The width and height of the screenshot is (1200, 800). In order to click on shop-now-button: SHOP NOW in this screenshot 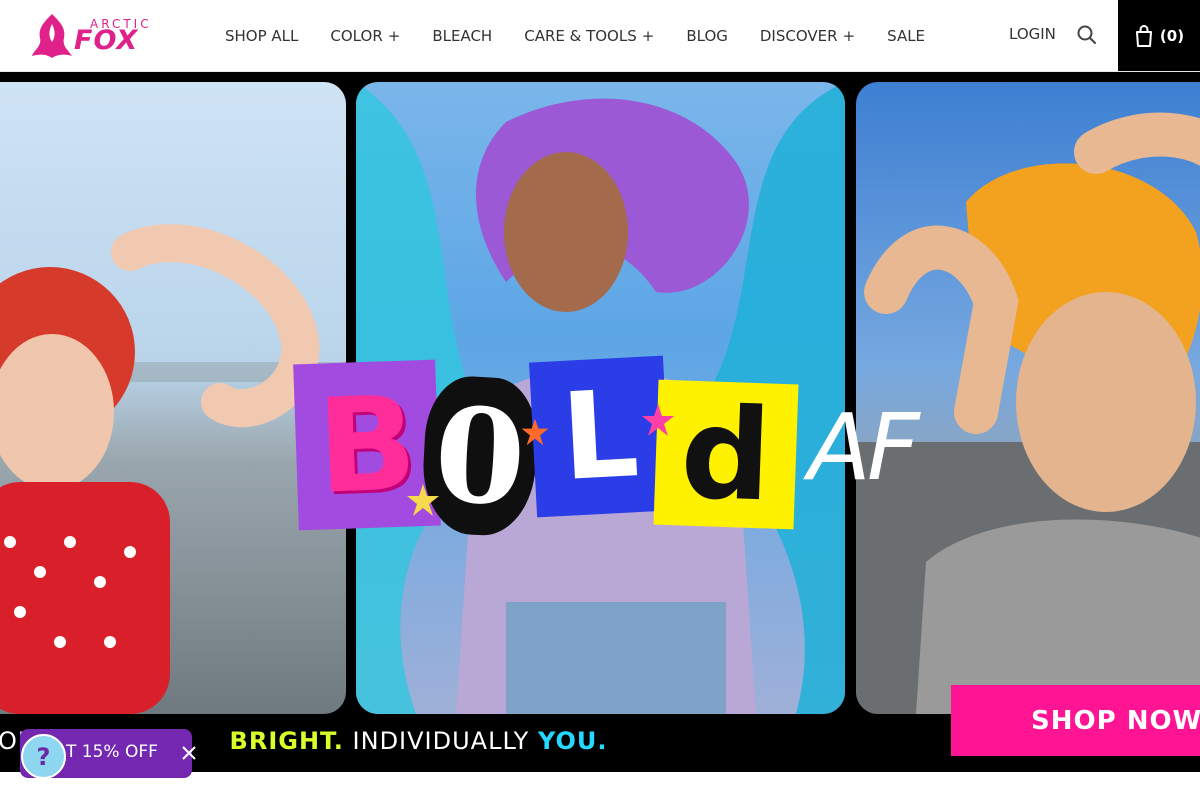, I will do `click(1075, 720)`.